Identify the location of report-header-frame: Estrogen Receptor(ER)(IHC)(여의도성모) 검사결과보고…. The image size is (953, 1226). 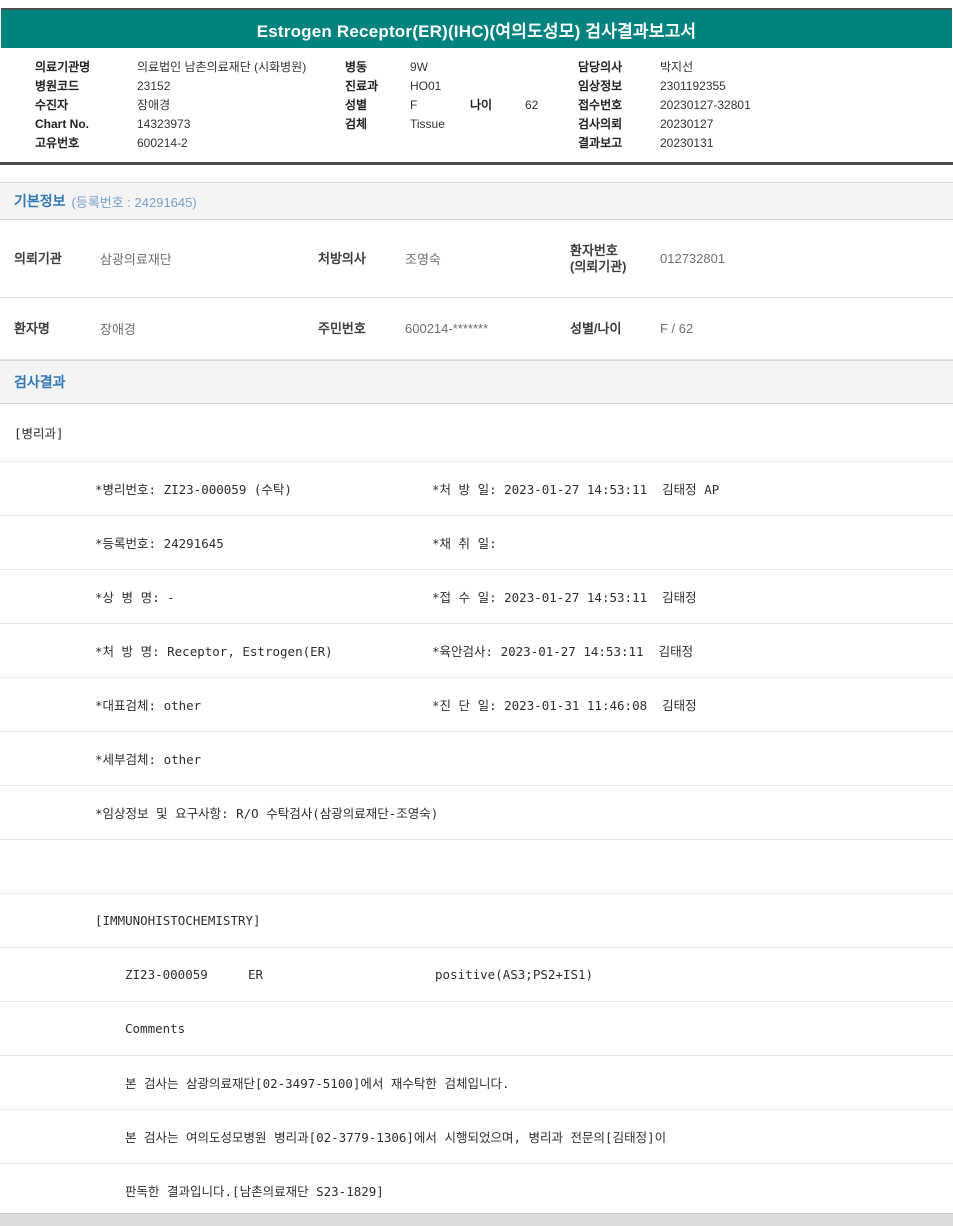
(476, 28).